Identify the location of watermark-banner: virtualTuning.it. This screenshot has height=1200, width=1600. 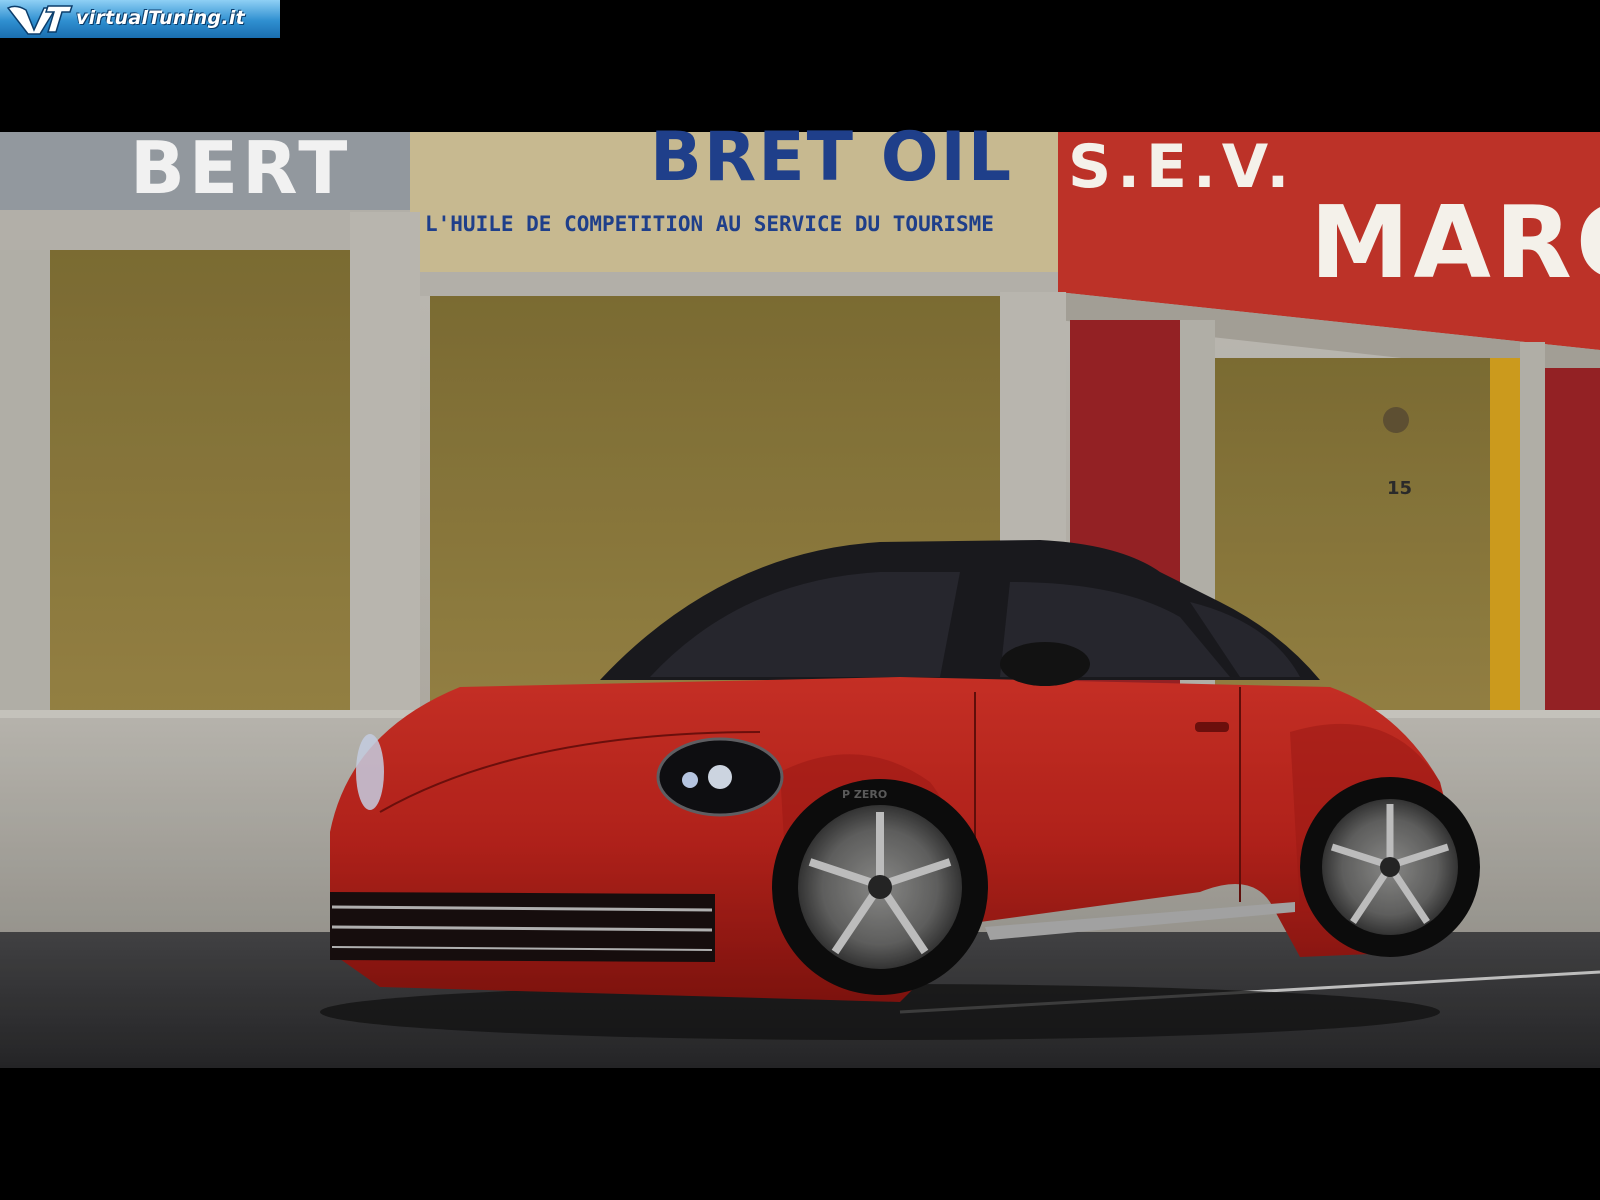
(140, 19).